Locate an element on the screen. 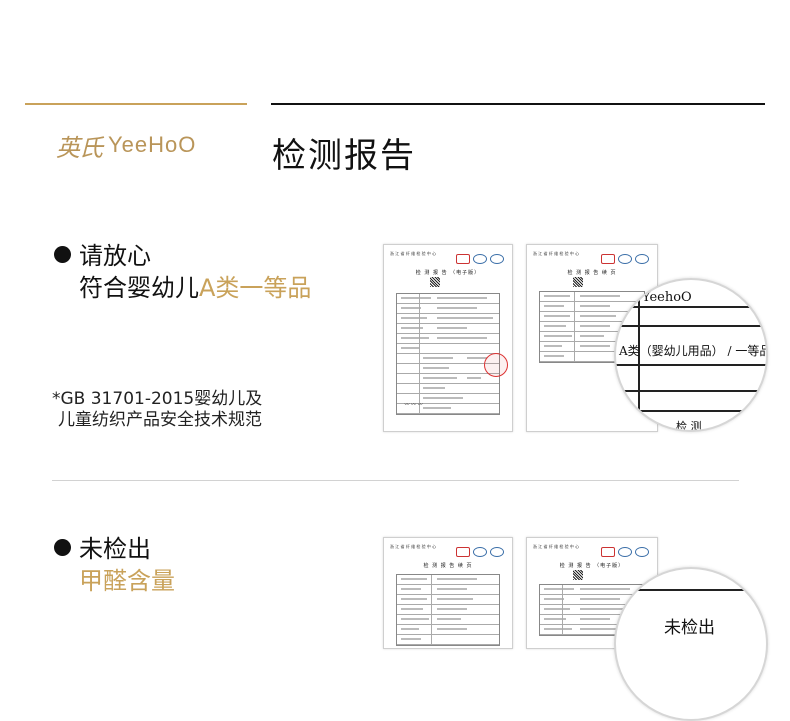 The height and width of the screenshot is (721, 790). standard-note-line2: 儿童纺织产品安全技术规范 is located at coordinates (160, 420).